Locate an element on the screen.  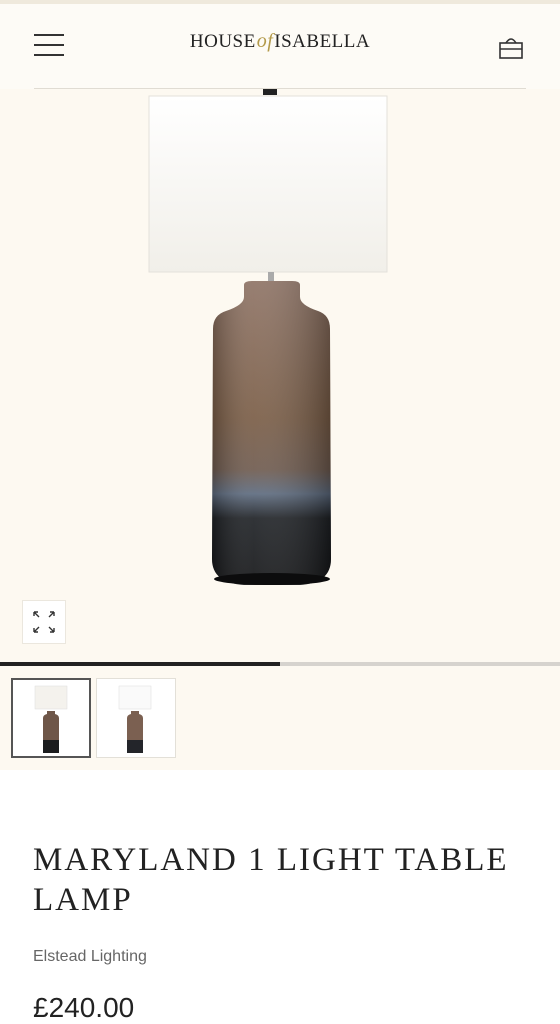
site-logo: HOUSEofISABELLA is located at coordinates (280, 41).